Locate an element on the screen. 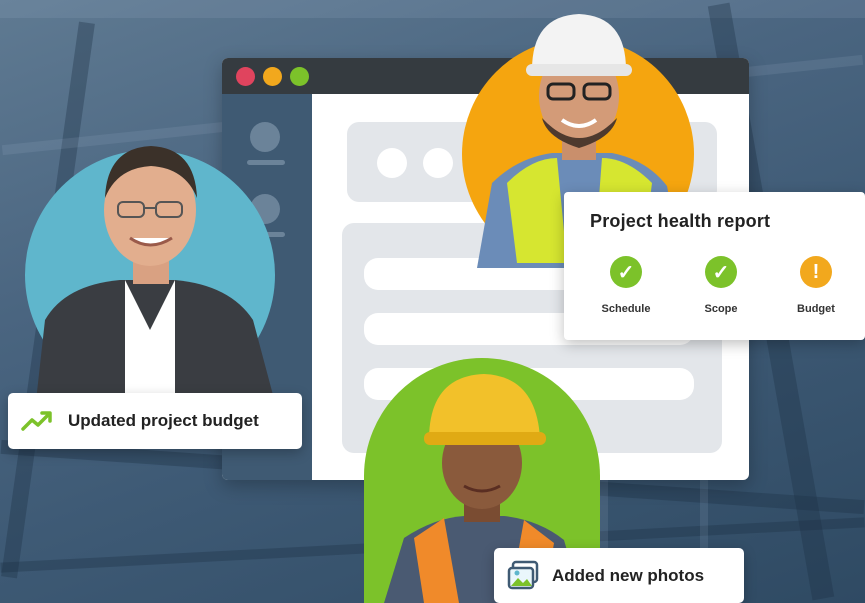 The image size is (865, 603). status-budget: ! Budget is located at coordinates (816, 285).